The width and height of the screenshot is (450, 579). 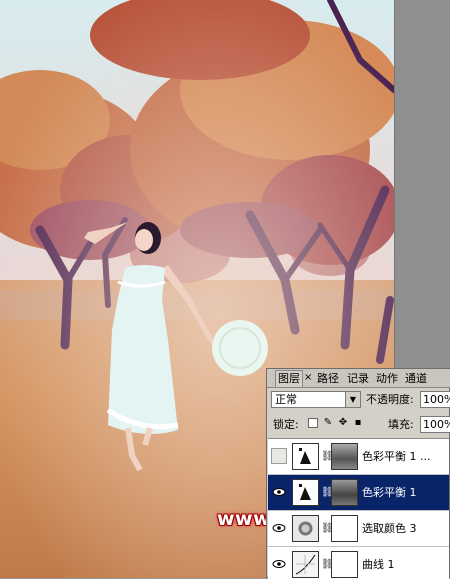 What do you see at coordinates (390, 399) in the screenshot?
I see `opacity-label: 不透明度:` at bounding box center [390, 399].